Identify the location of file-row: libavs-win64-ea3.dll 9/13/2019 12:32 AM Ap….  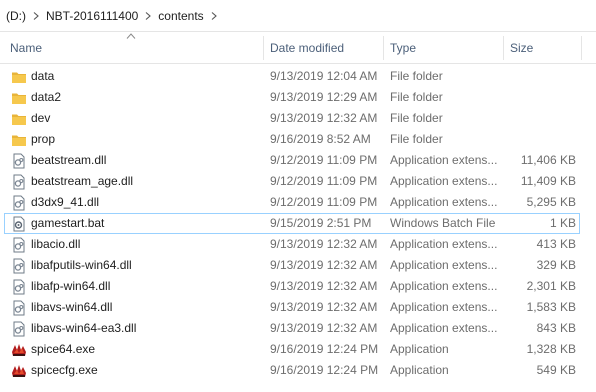
(292, 328).